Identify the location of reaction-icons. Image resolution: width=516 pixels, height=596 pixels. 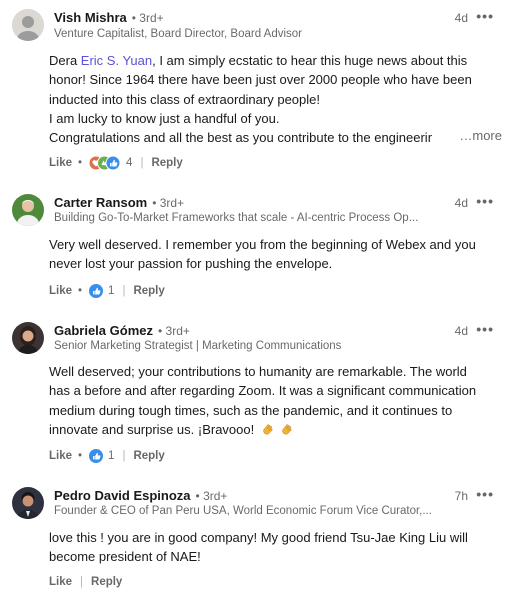
(104, 163).